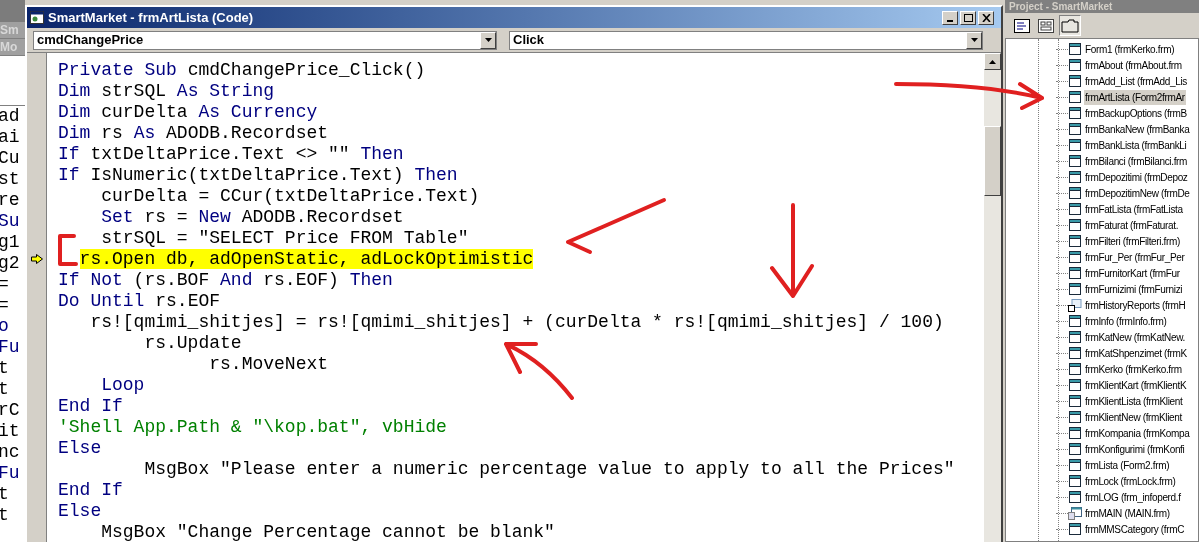 The height and width of the screenshot is (542, 1199). I want to click on code-line: MsgBox "Please enter a numeric percentage value to apply to all the Prices", so click(549, 469).